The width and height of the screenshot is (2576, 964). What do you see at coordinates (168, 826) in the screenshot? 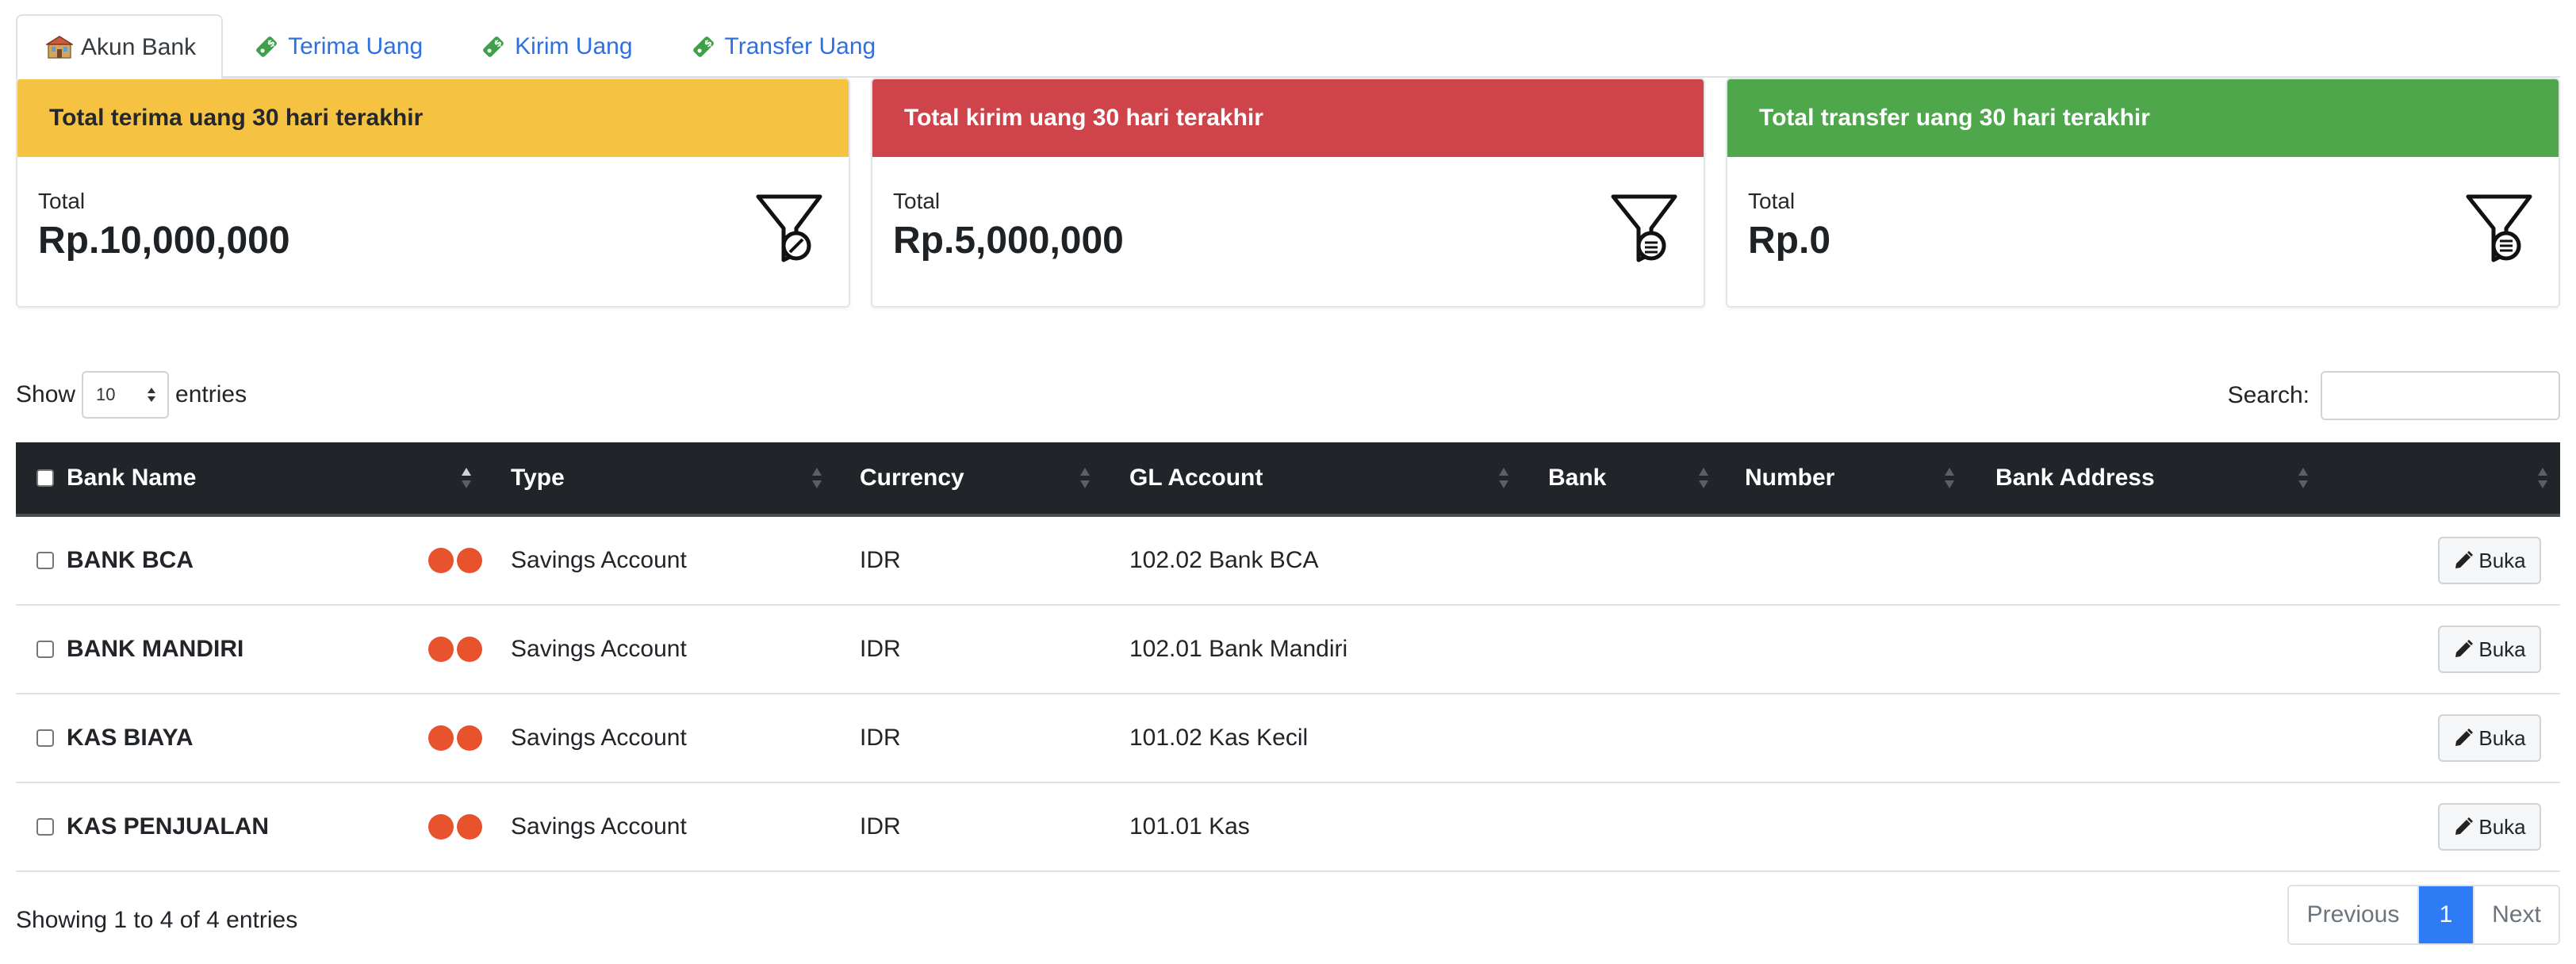
I see `bank-name: KAS PENJUALAN` at bounding box center [168, 826].